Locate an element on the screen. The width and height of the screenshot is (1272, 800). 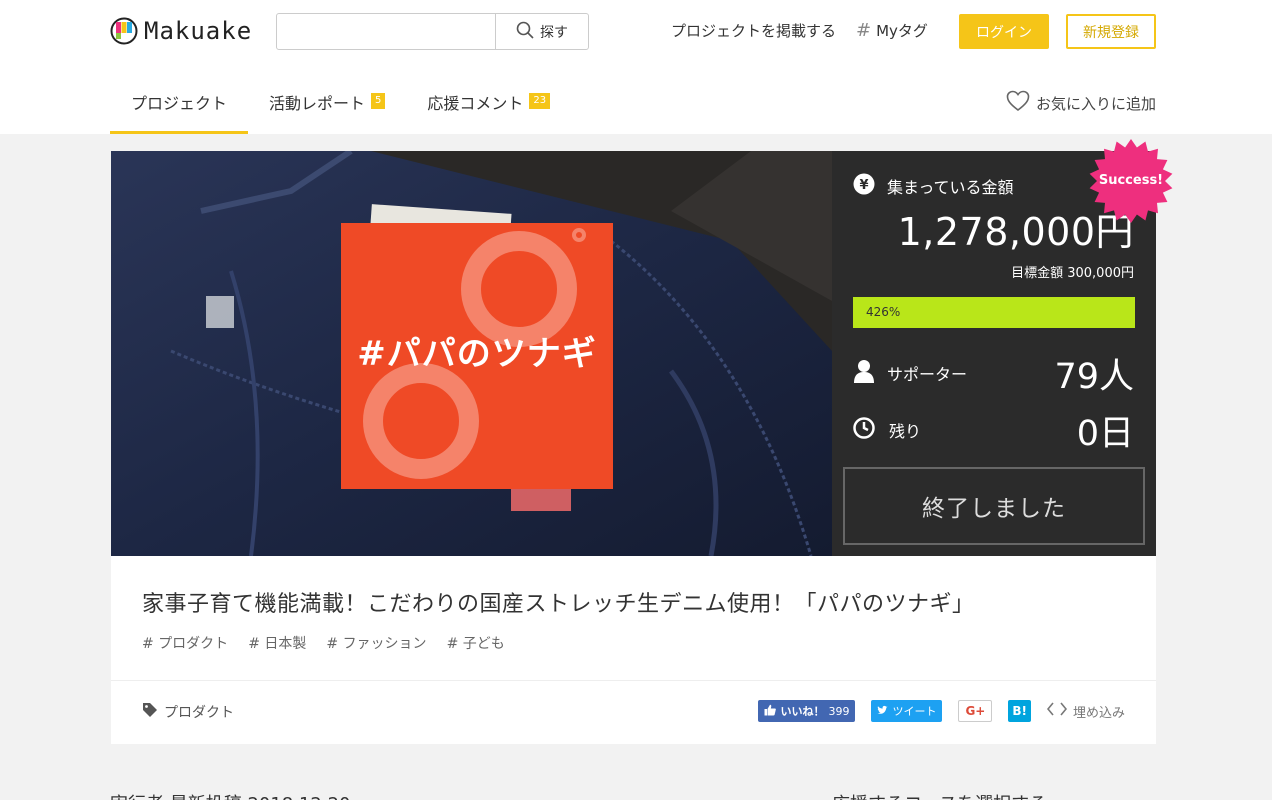
search-box: 探す is located at coordinates (432, 31).